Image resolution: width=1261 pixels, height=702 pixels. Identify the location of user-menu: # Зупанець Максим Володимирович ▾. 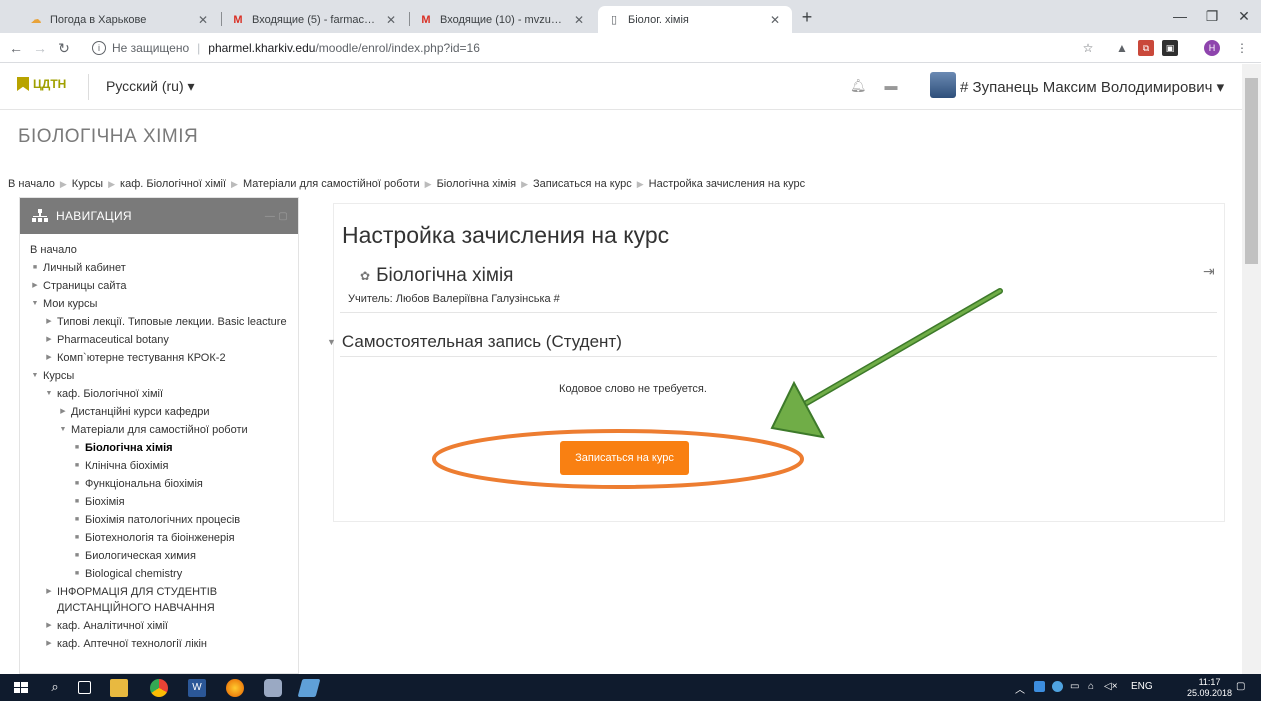
(1092, 87).